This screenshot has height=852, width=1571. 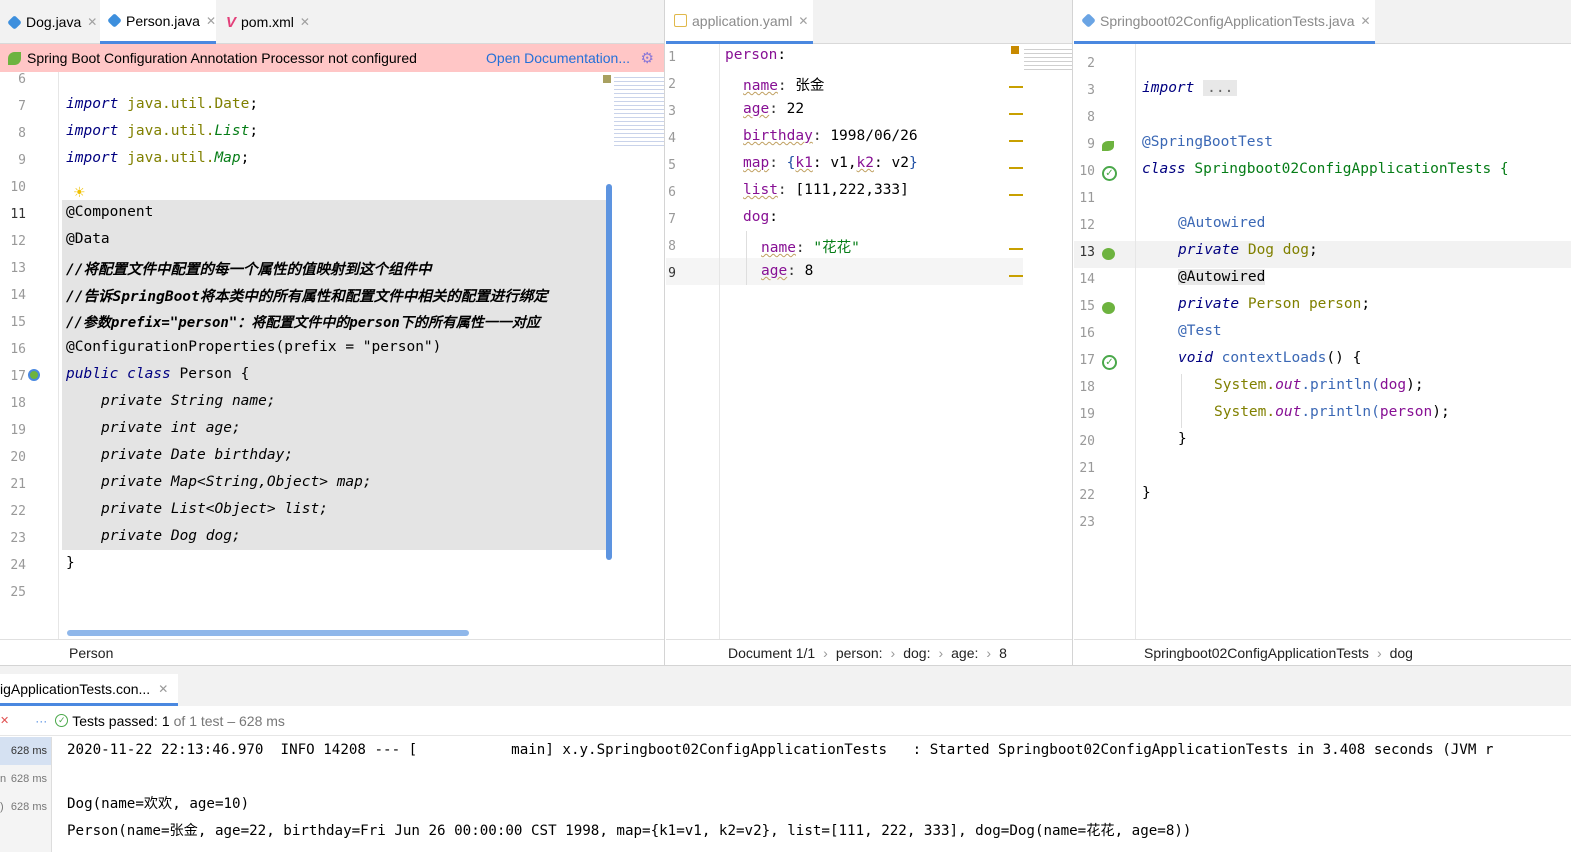 I want to click on breadcrumb-item: age:, so click(x=964, y=653).